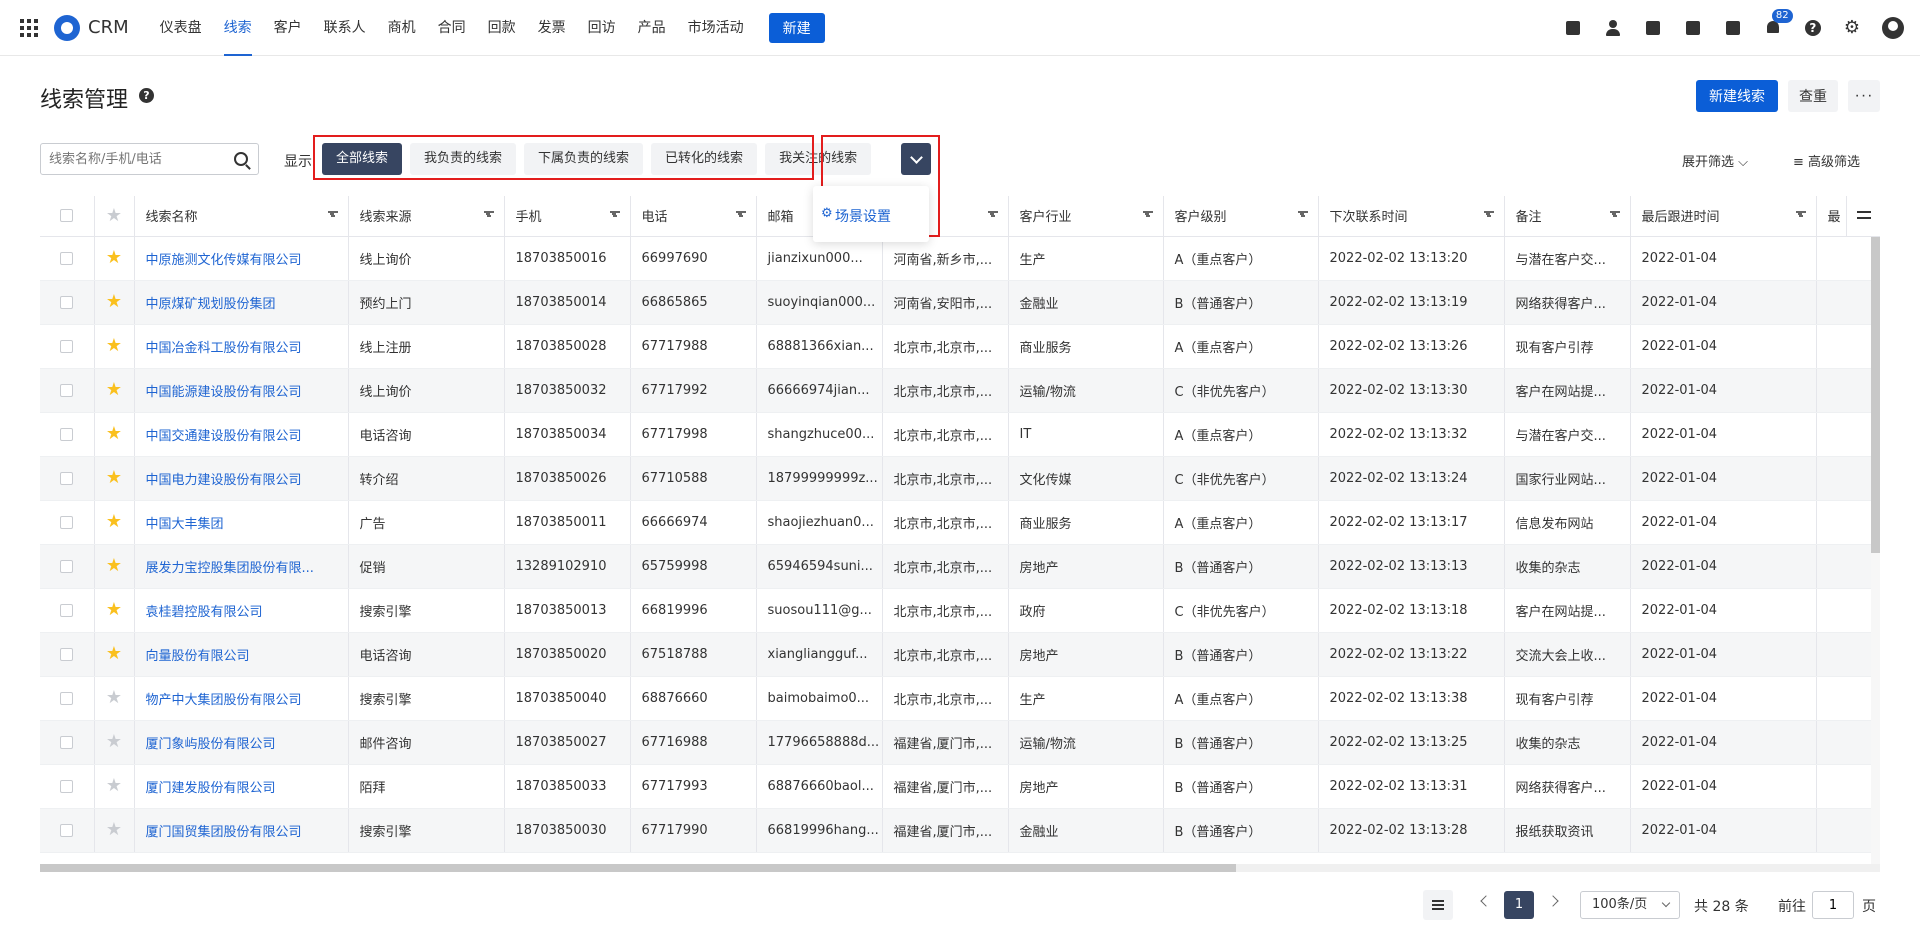  What do you see at coordinates (796, 27) in the screenshot?
I see `nav-new-button: 新建` at bounding box center [796, 27].